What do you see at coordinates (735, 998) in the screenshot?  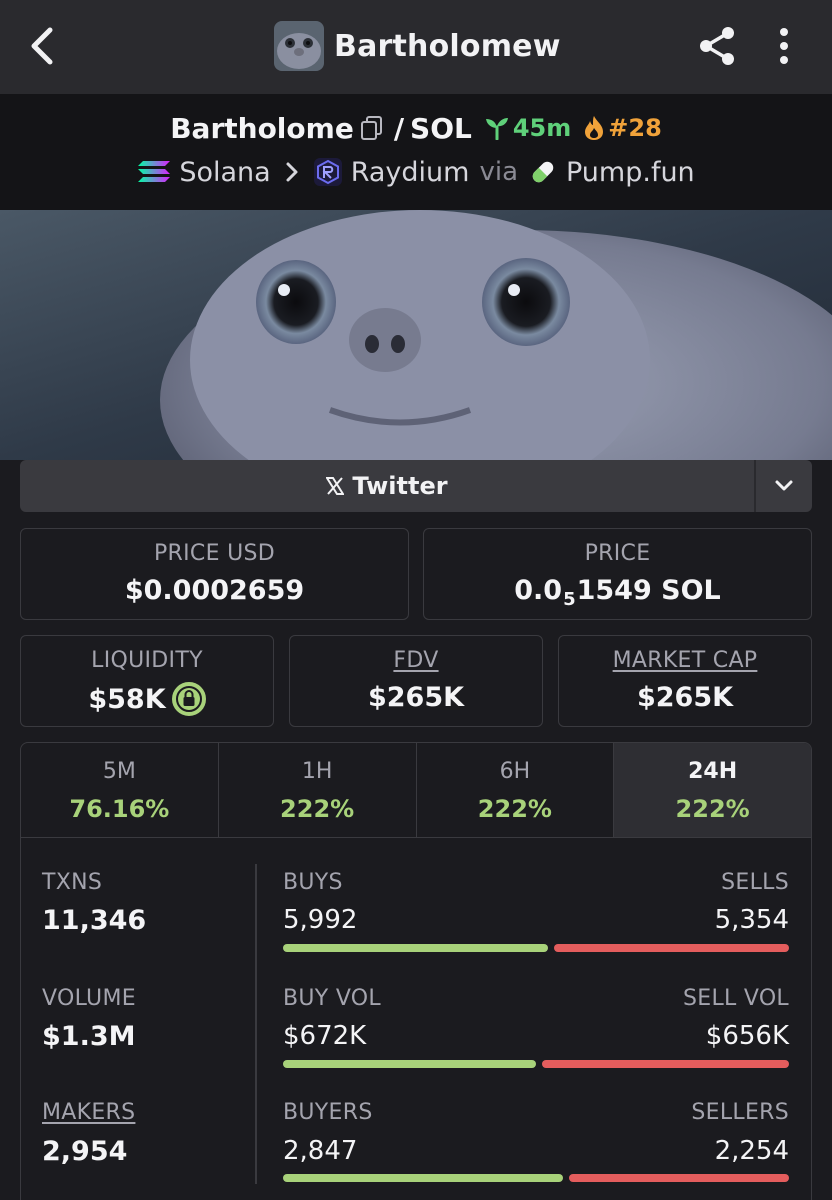 I see `sell-vol-label: SELL VOL` at bounding box center [735, 998].